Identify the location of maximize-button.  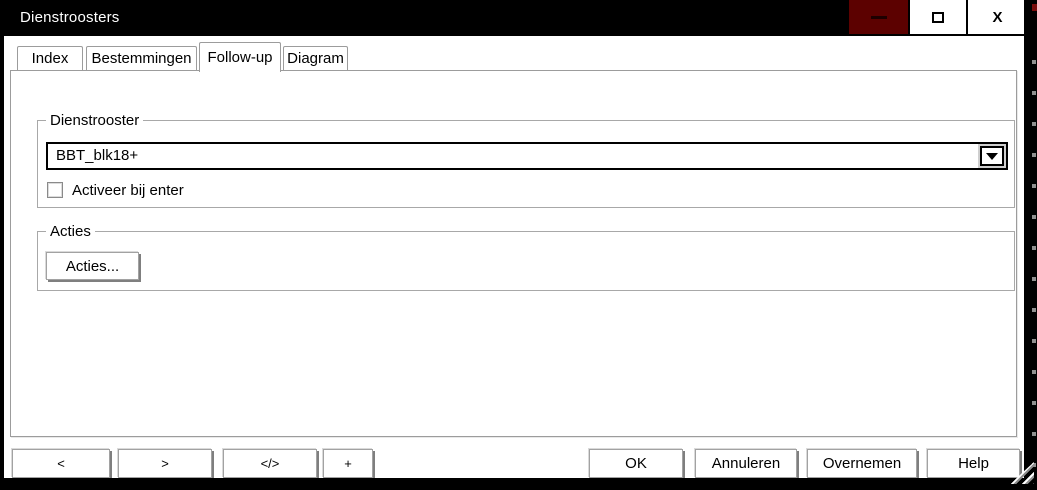
(938, 17).